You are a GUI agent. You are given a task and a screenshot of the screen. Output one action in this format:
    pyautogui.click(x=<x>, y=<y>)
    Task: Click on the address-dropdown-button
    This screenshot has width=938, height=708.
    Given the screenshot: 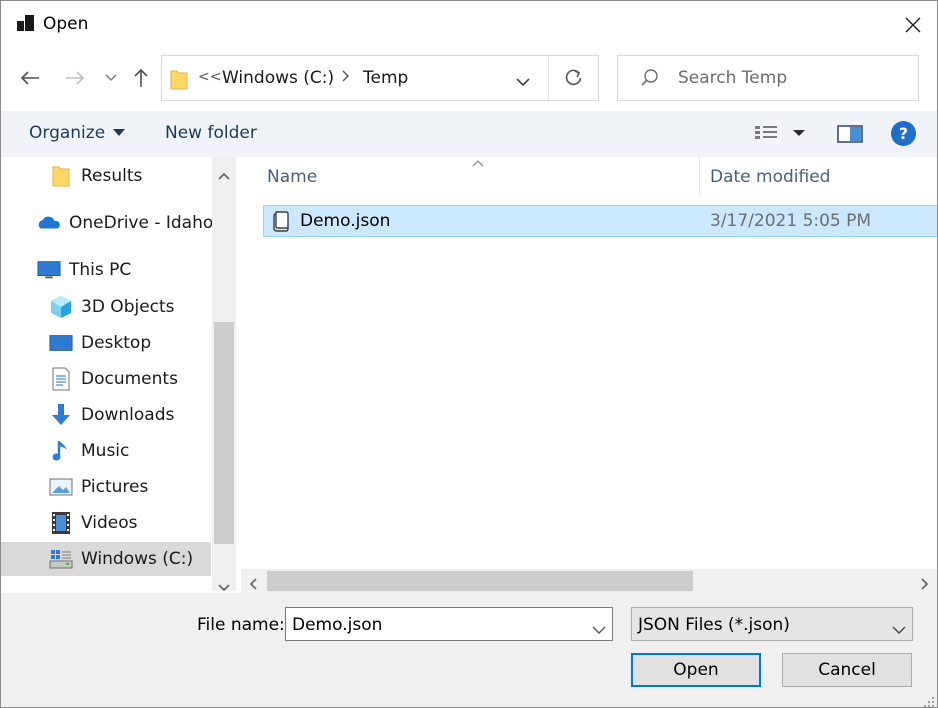 What is the action you would take?
    pyautogui.click(x=523, y=81)
    